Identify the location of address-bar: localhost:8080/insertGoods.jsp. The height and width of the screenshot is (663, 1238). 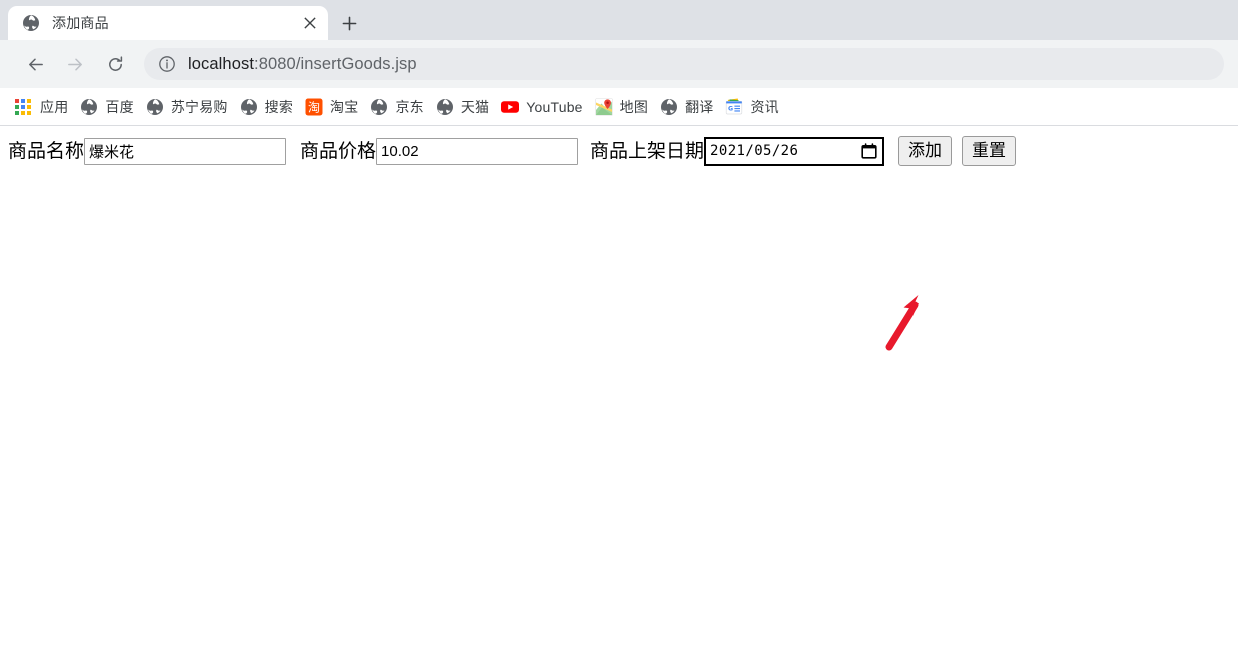
(684, 64).